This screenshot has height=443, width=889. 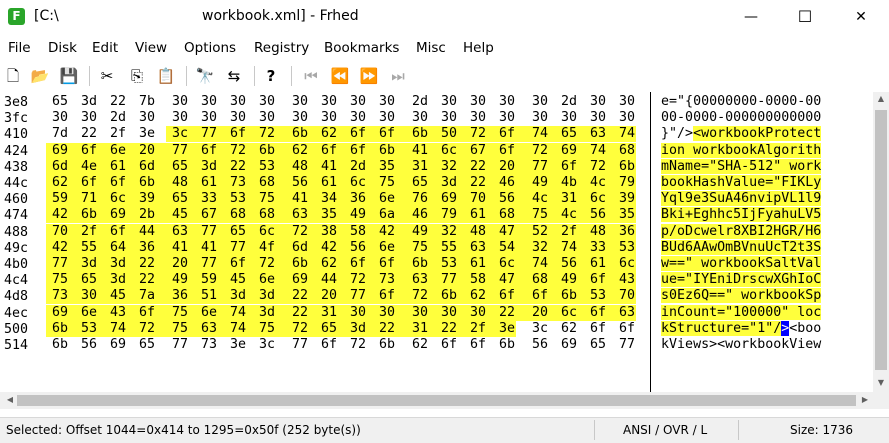 I want to click on copy-icon: ⎘, so click(x=137, y=76).